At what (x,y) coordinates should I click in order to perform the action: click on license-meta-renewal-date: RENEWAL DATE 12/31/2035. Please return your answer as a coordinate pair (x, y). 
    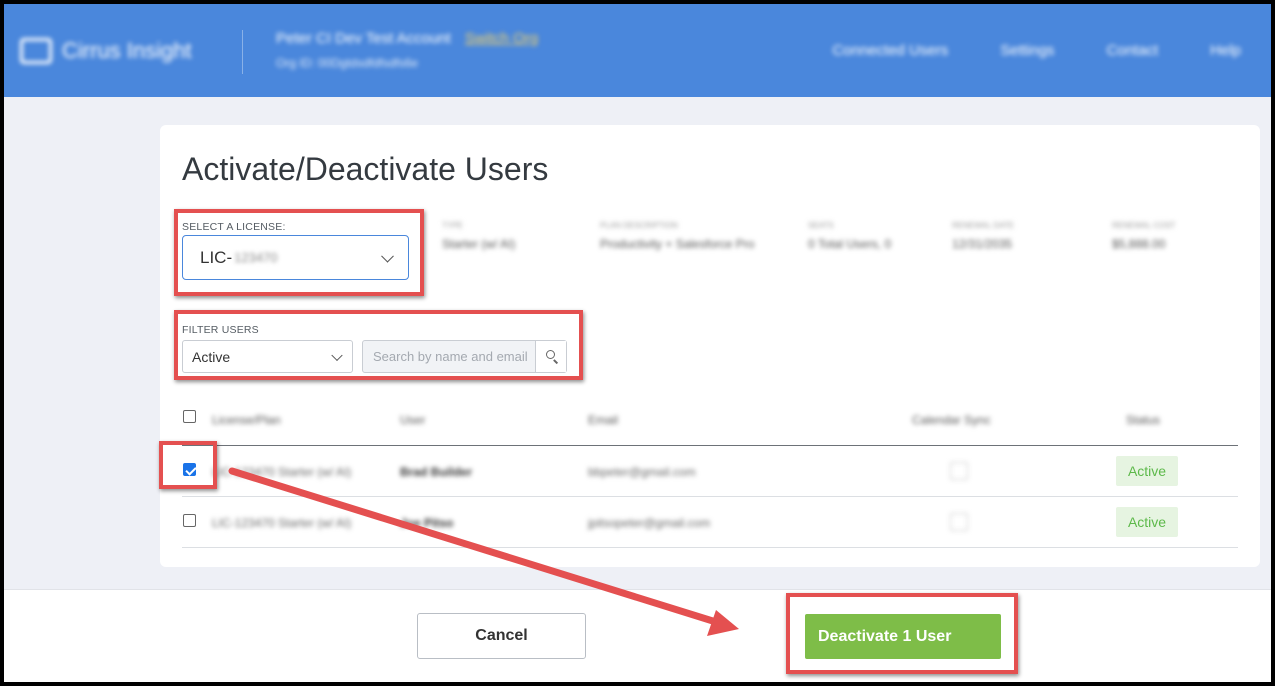
    Looking at the image, I should click on (983, 236).